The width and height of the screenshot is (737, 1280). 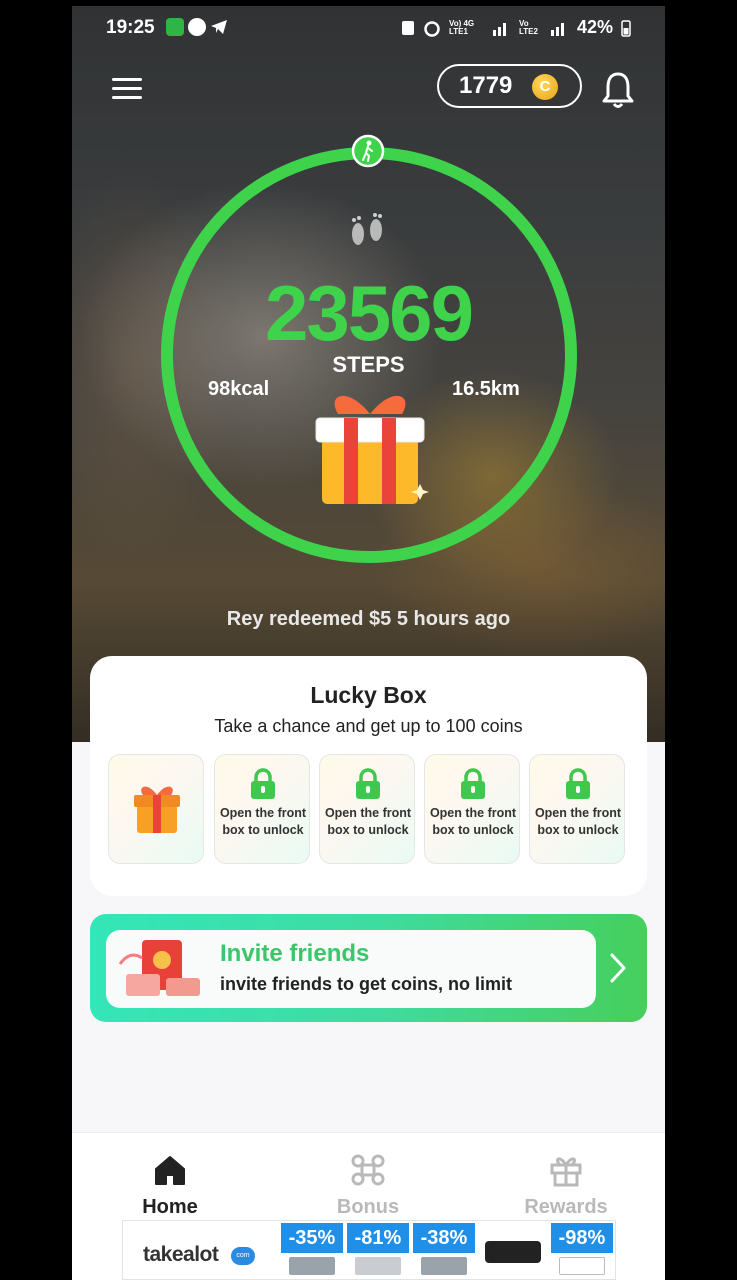 I want to click on deal-percent: -35%, so click(x=312, y=1238).